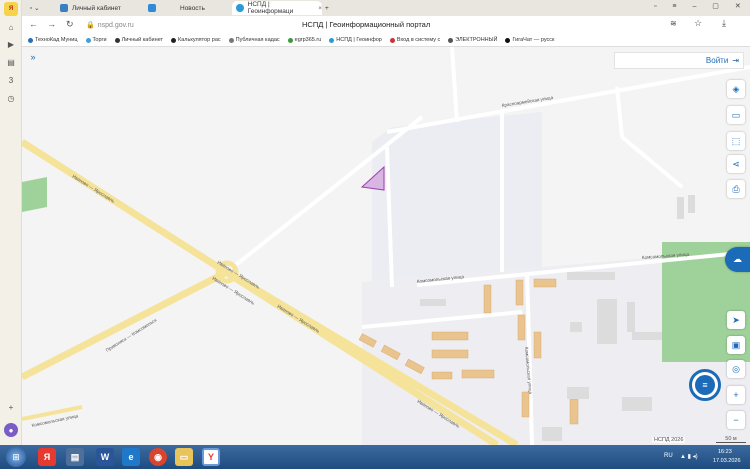 The height and width of the screenshot is (469, 750). Describe the element at coordinates (138, 40) in the screenshot. I see `bookmark-item: Личный кабинет` at that location.